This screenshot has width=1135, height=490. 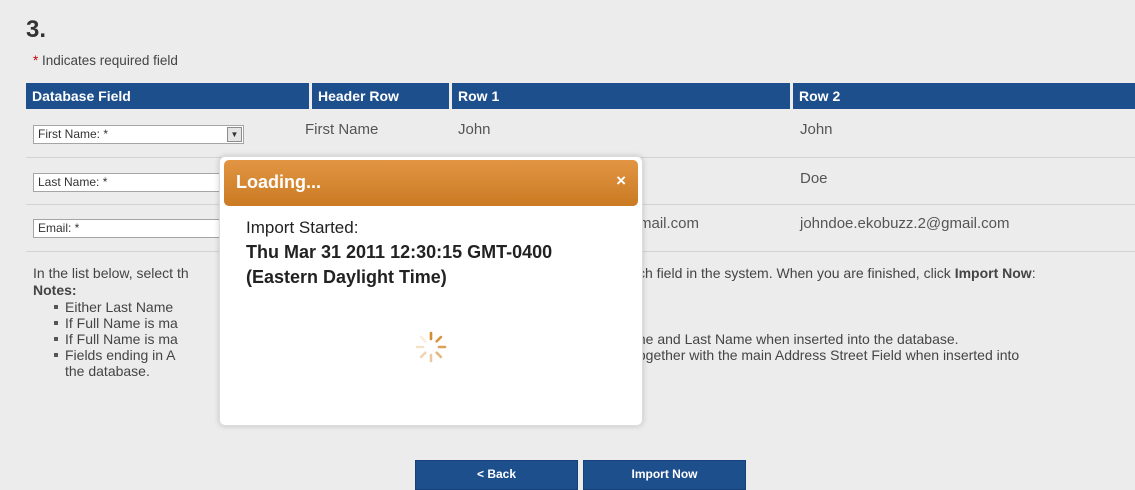 What do you see at coordinates (993, 273) in the screenshot?
I see `import-now-reference: Import Now` at bounding box center [993, 273].